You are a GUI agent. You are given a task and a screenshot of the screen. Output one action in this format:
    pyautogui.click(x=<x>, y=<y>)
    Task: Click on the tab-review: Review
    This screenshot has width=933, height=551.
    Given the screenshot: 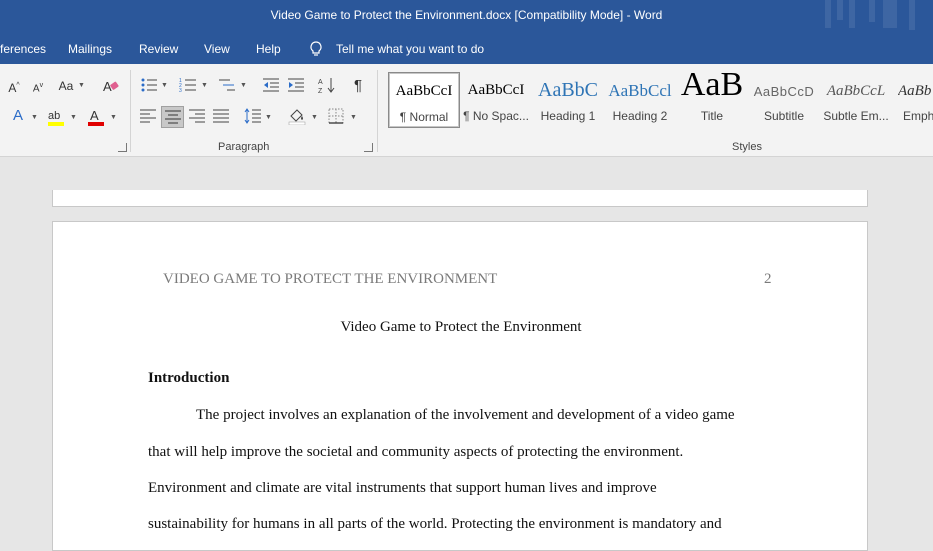 What is the action you would take?
    pyautogui.click(x=158, y=49)
    